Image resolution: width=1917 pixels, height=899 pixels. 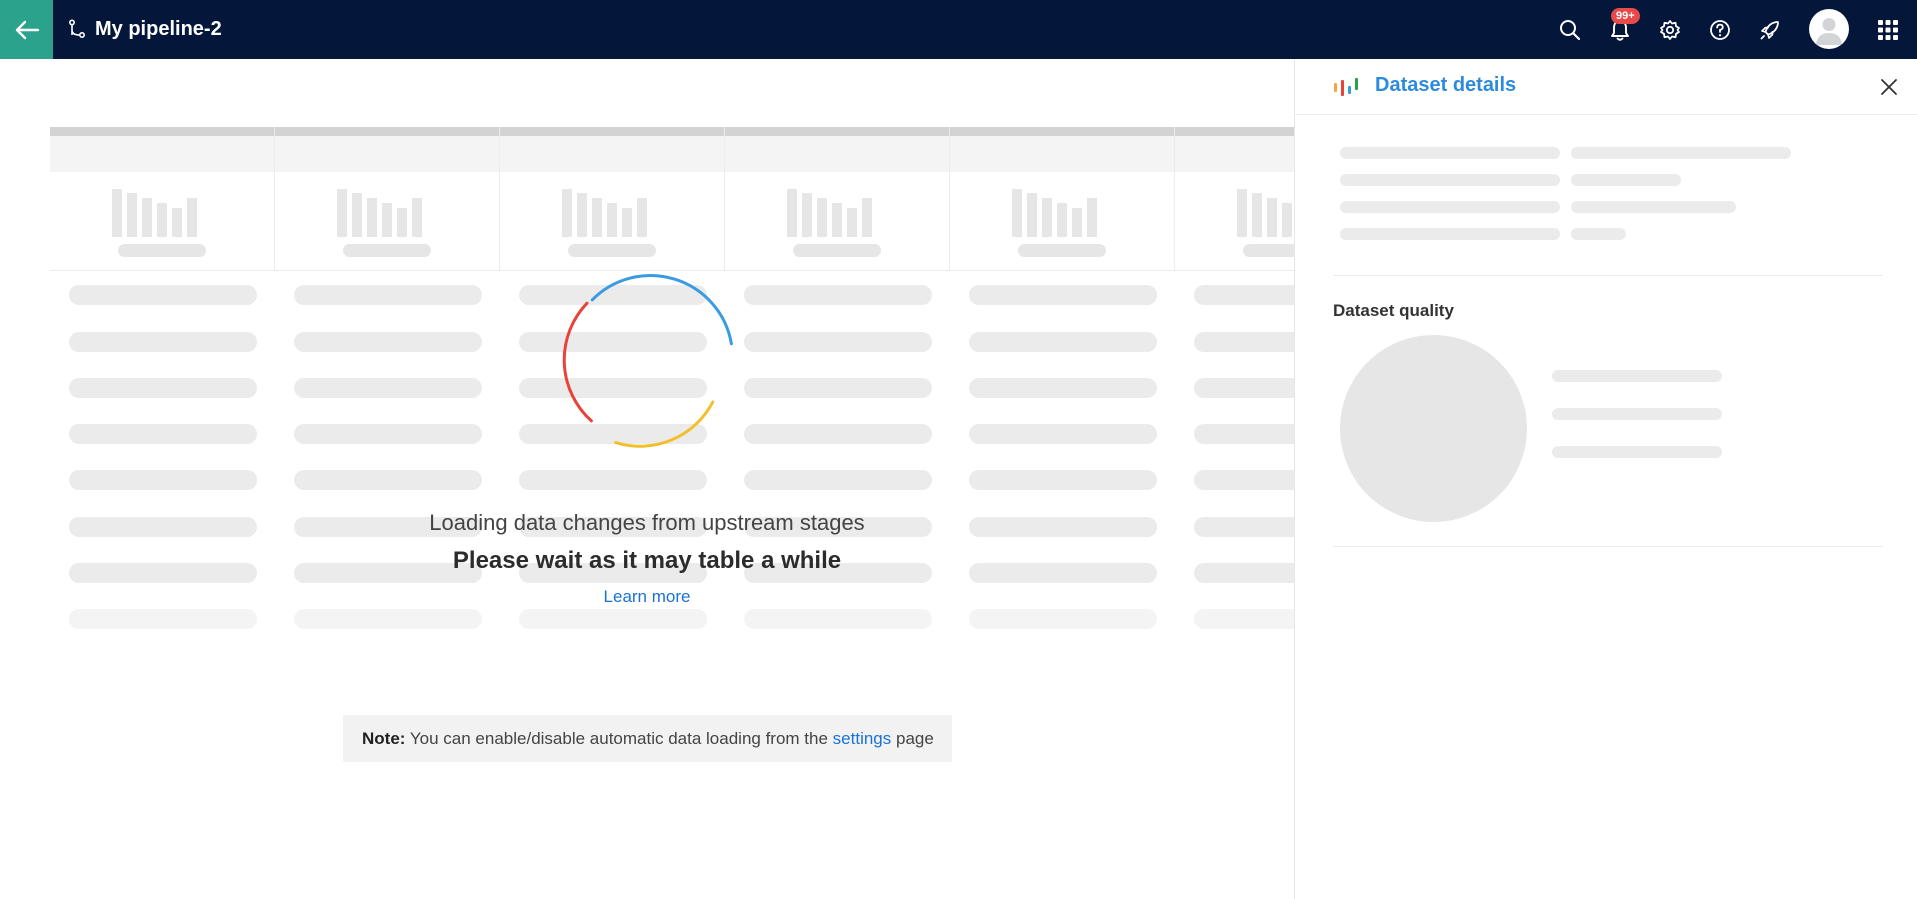 I want to click on user-avatar, so click(x=1829, y=29).